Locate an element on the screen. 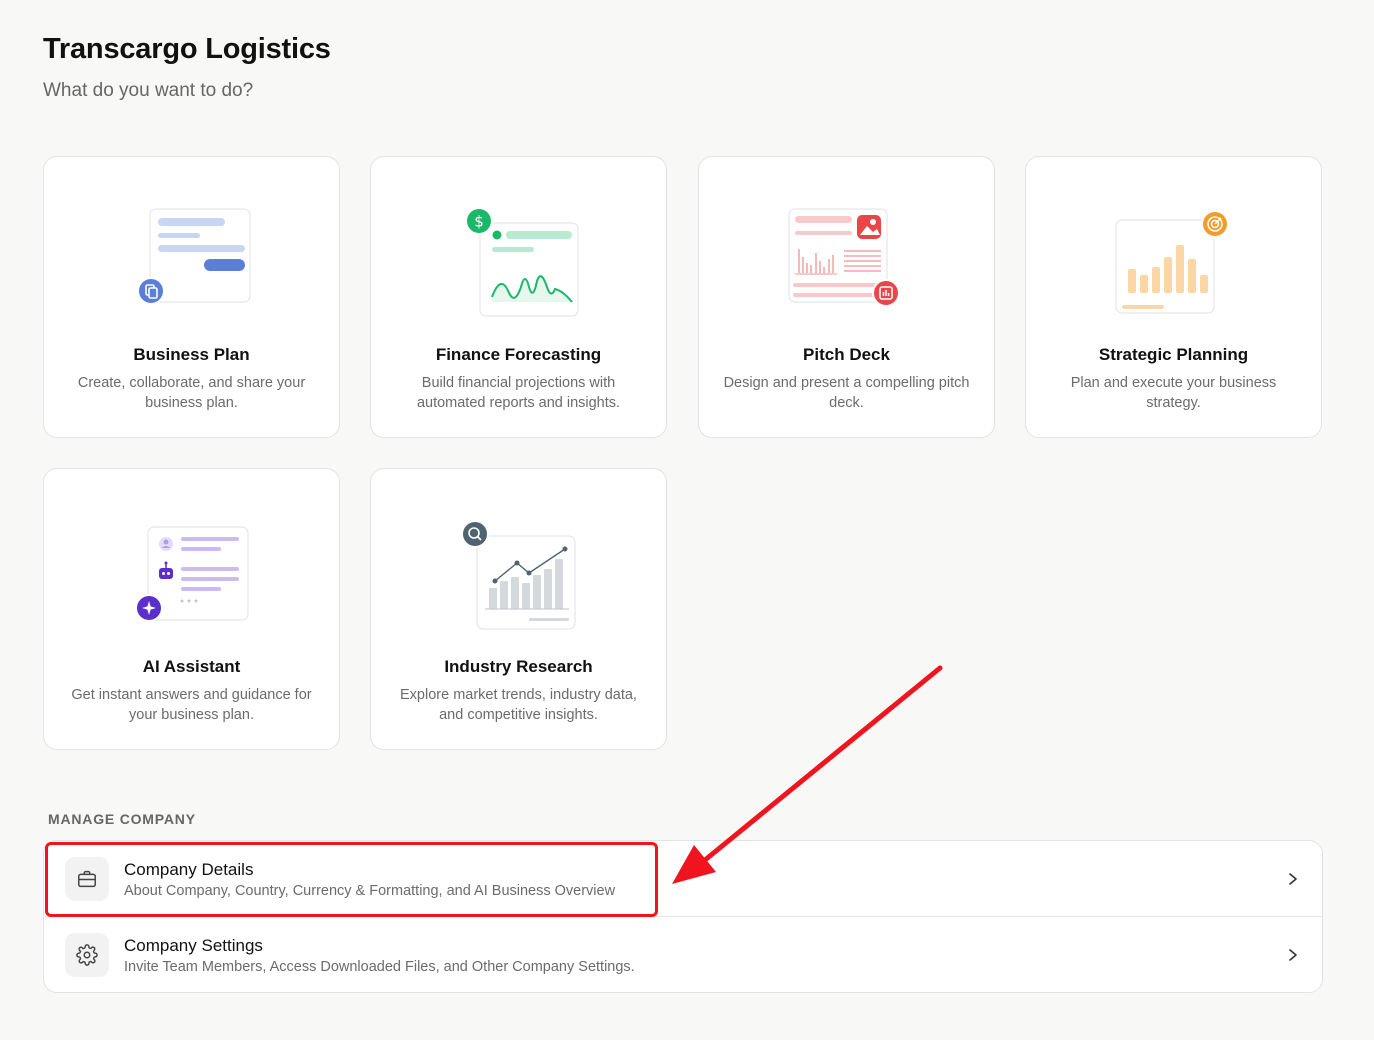 This screenshot has width=1374, height=1040. card-description: Plan and execute your business strategy. is located at coordinates (1173, 393).